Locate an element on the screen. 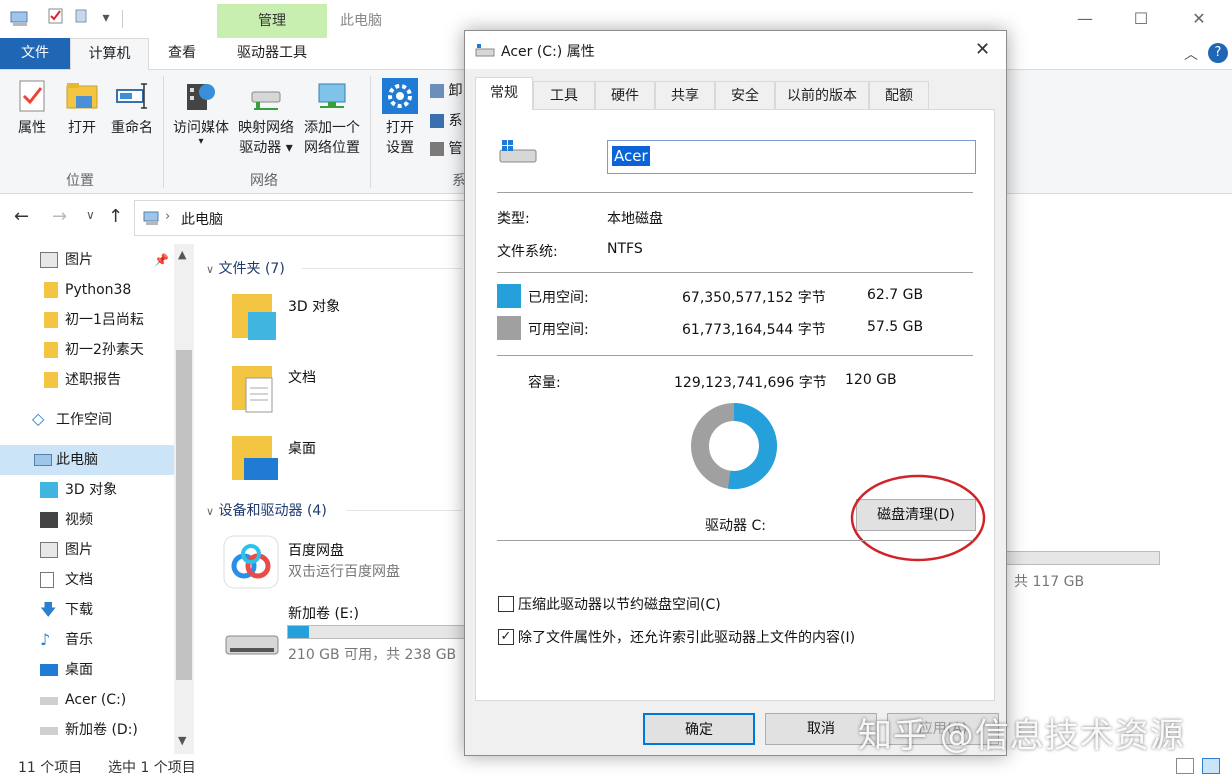 The image size is (1232, 780). nav-item-videos: 视频 is located at coordinates (87, 520).